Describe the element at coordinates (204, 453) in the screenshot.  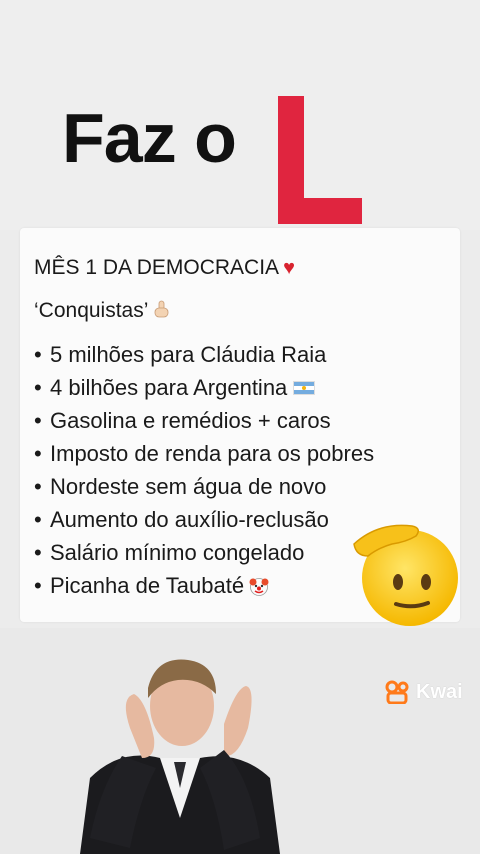
I see `list-item: • Imposto de renda para os pobres` at that location.